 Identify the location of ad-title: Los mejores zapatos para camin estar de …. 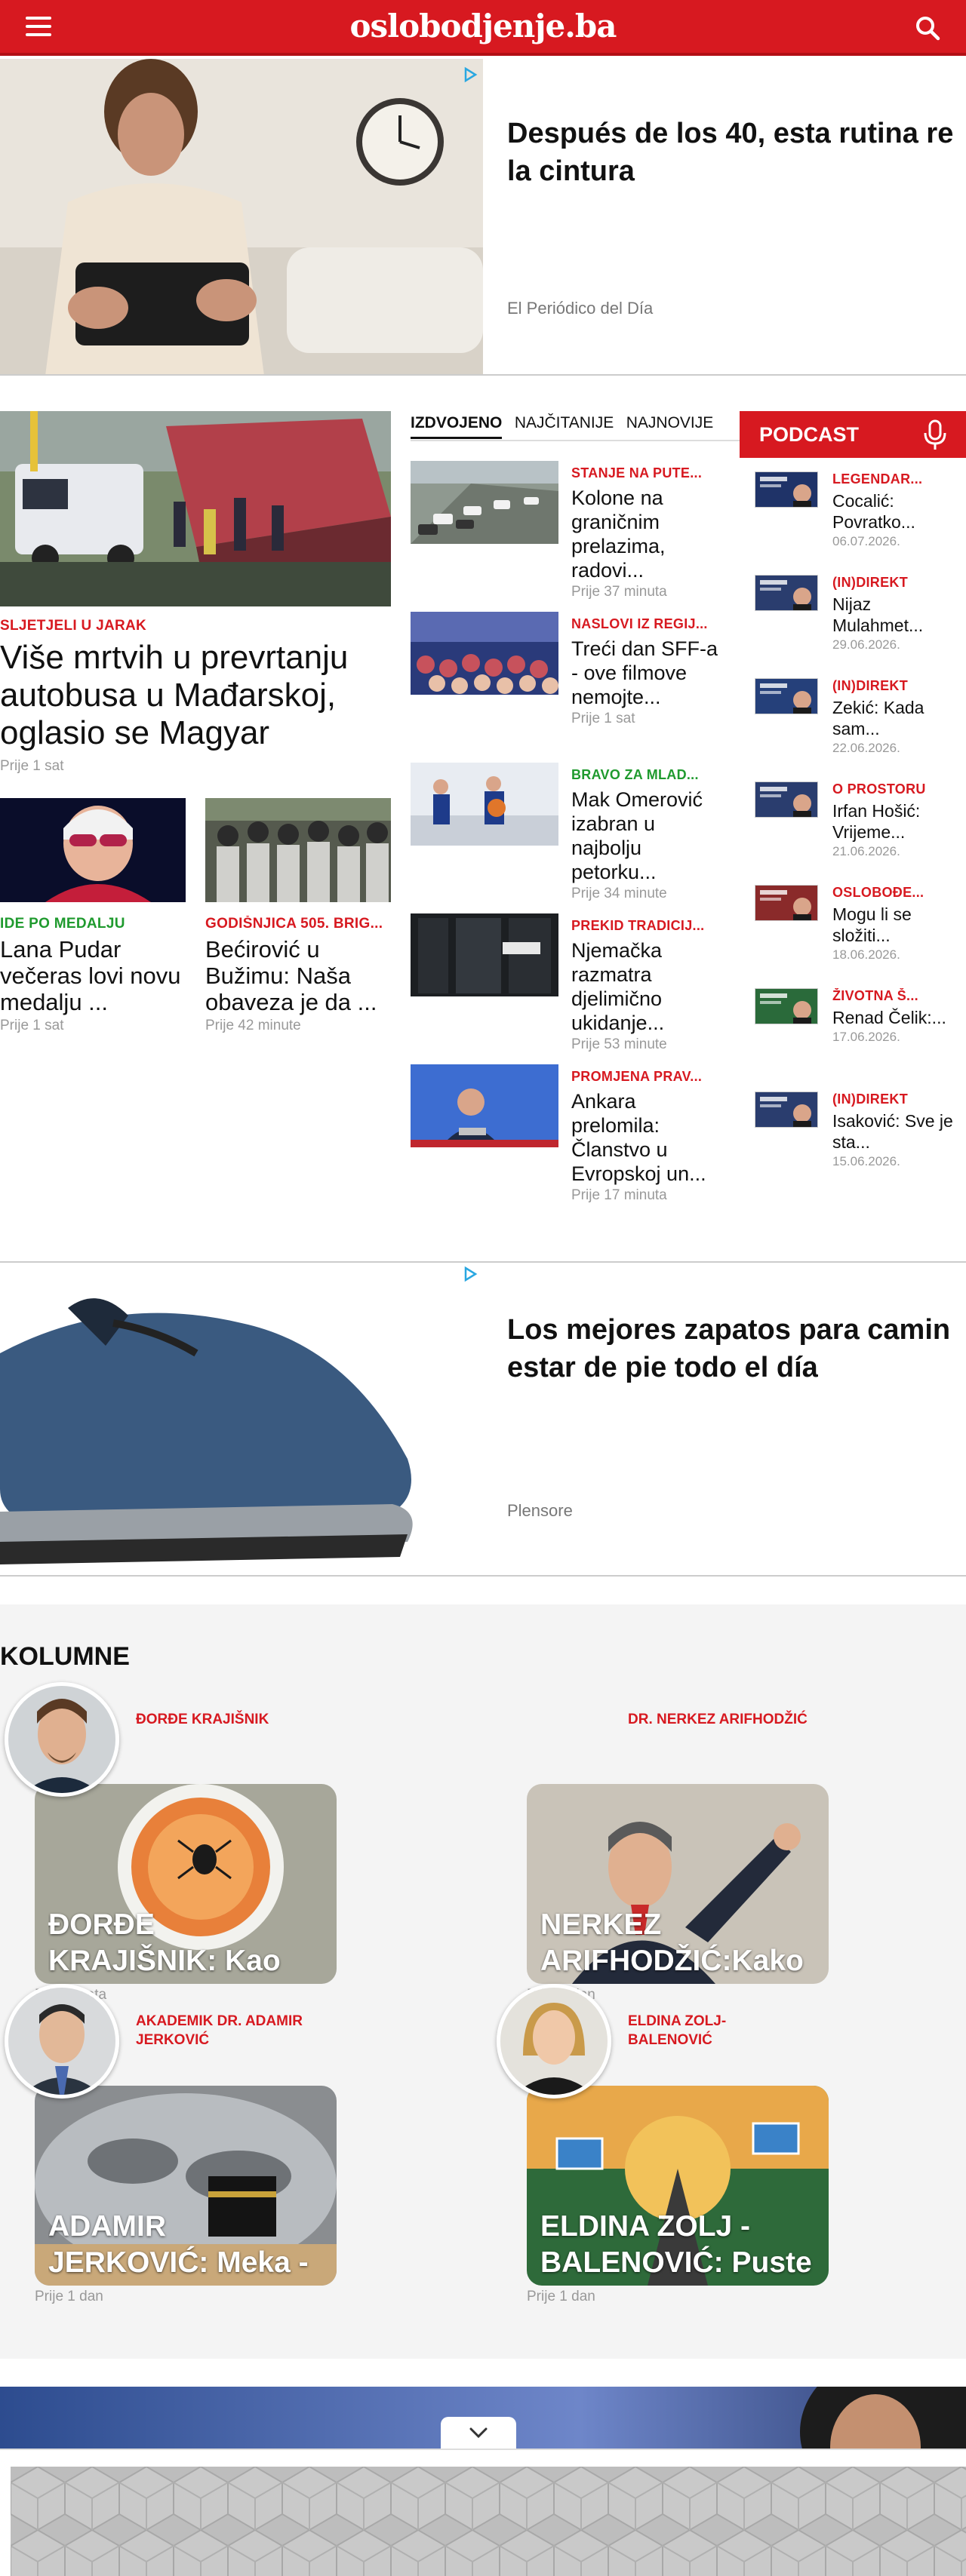
(736, 1348).